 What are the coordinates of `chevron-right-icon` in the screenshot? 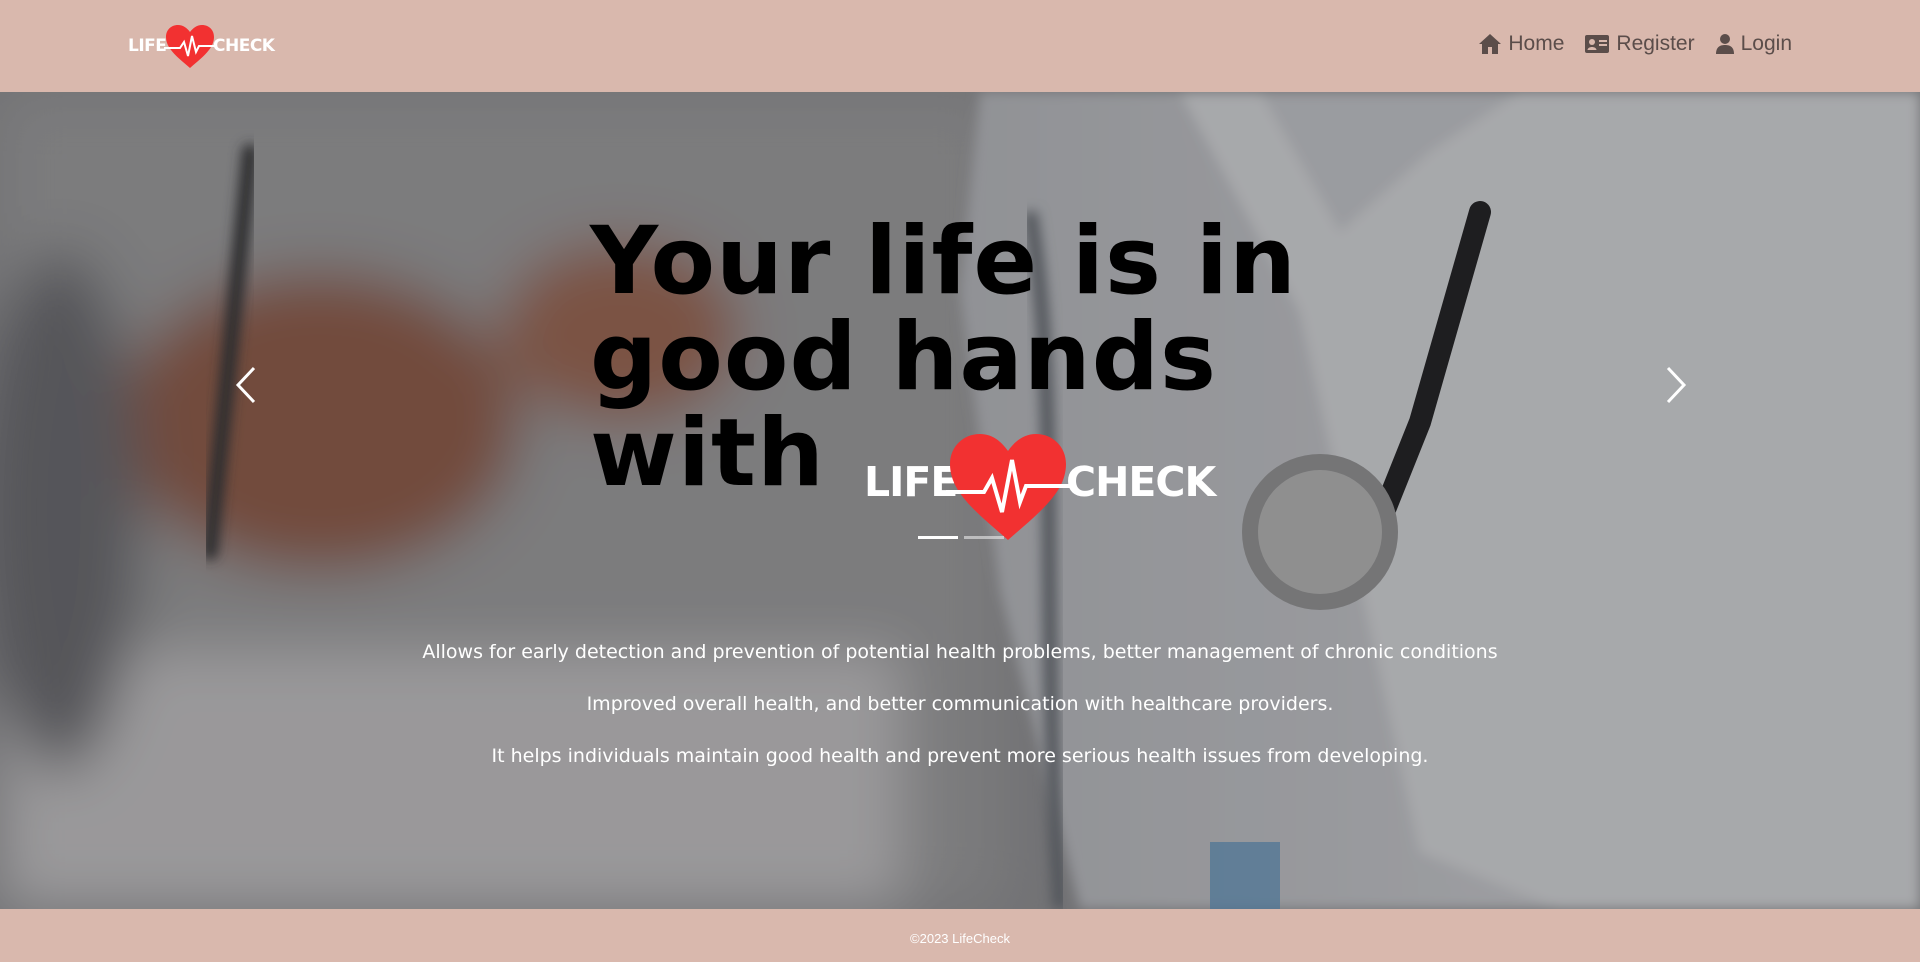 It's located at (1676, 385).